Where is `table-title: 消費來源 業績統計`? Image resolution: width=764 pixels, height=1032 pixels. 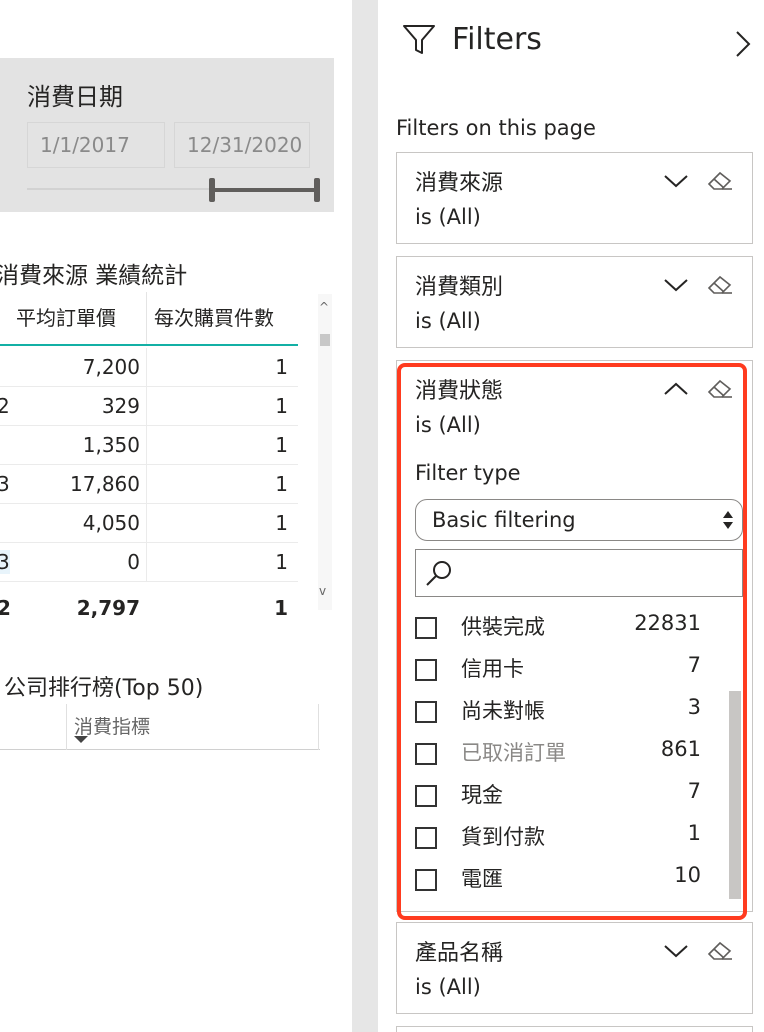 table-title: 消費來源 業績統計 is located at coordinates (94, 276).